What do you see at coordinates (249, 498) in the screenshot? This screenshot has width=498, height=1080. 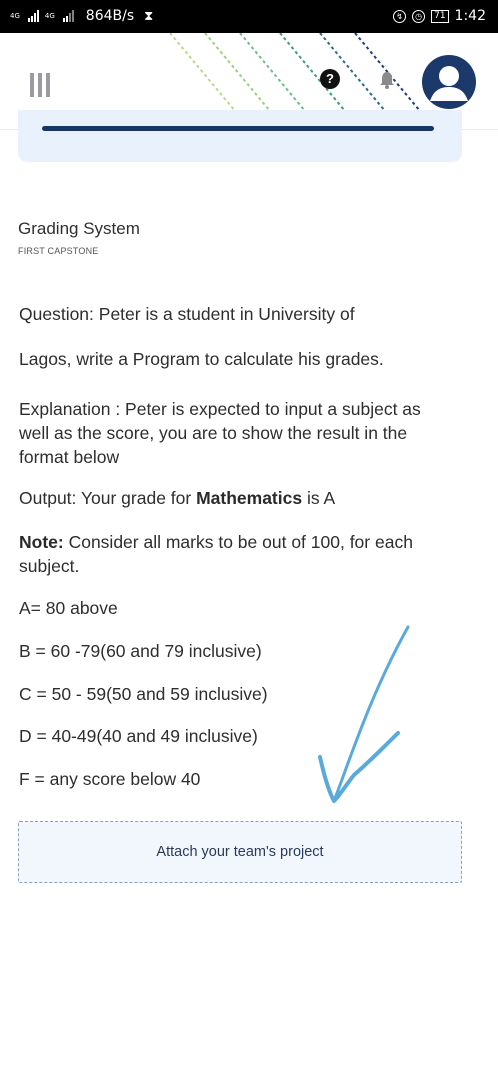 I see `output-subject: Mathematics` at bounding box center [249, 498].